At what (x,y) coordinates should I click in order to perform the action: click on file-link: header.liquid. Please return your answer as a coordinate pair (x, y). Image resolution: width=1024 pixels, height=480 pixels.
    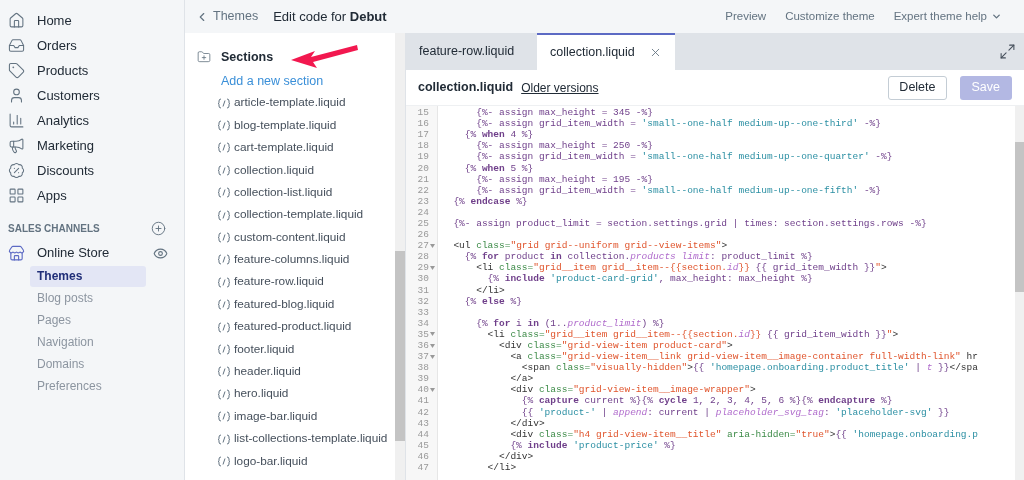
    Looking at the image, I should click on (267, 372).